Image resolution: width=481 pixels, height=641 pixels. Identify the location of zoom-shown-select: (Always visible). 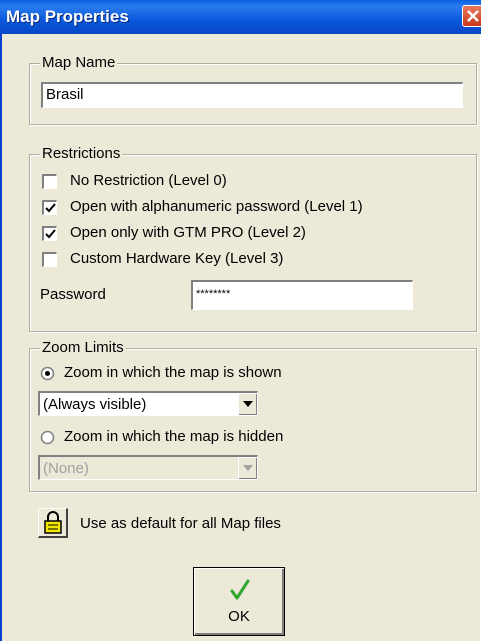
(148, 403).